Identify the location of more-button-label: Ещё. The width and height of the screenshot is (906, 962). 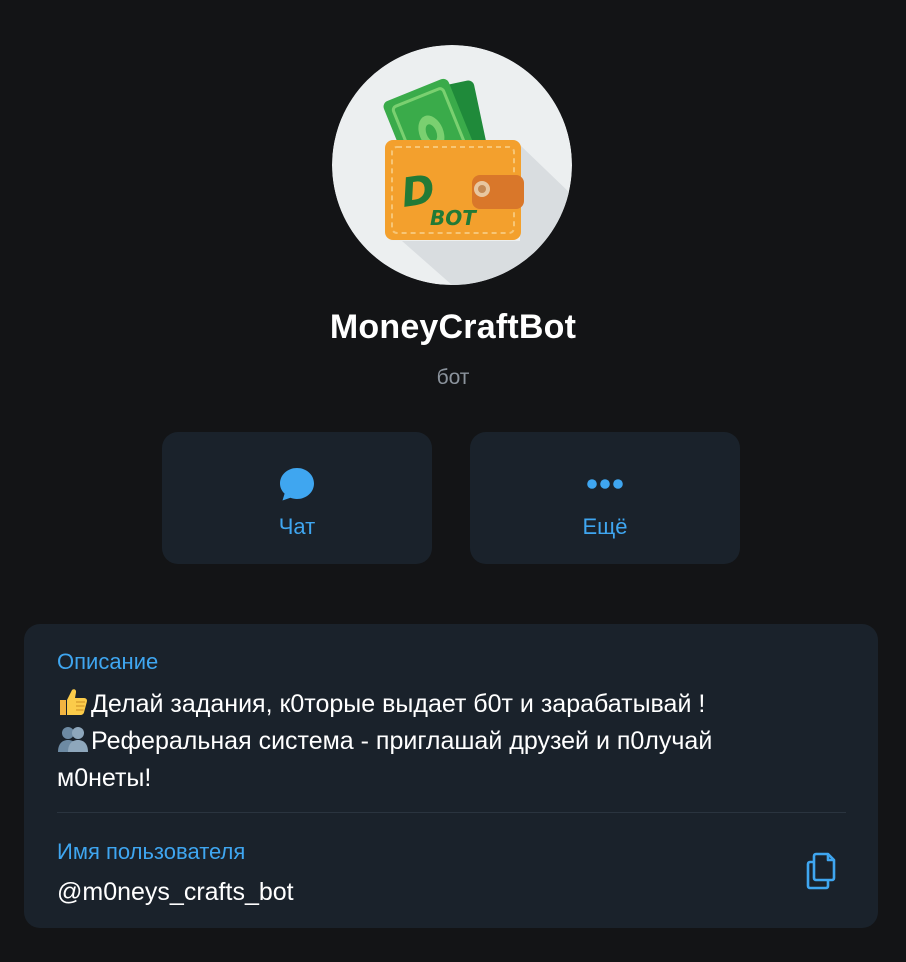
(605, 526).